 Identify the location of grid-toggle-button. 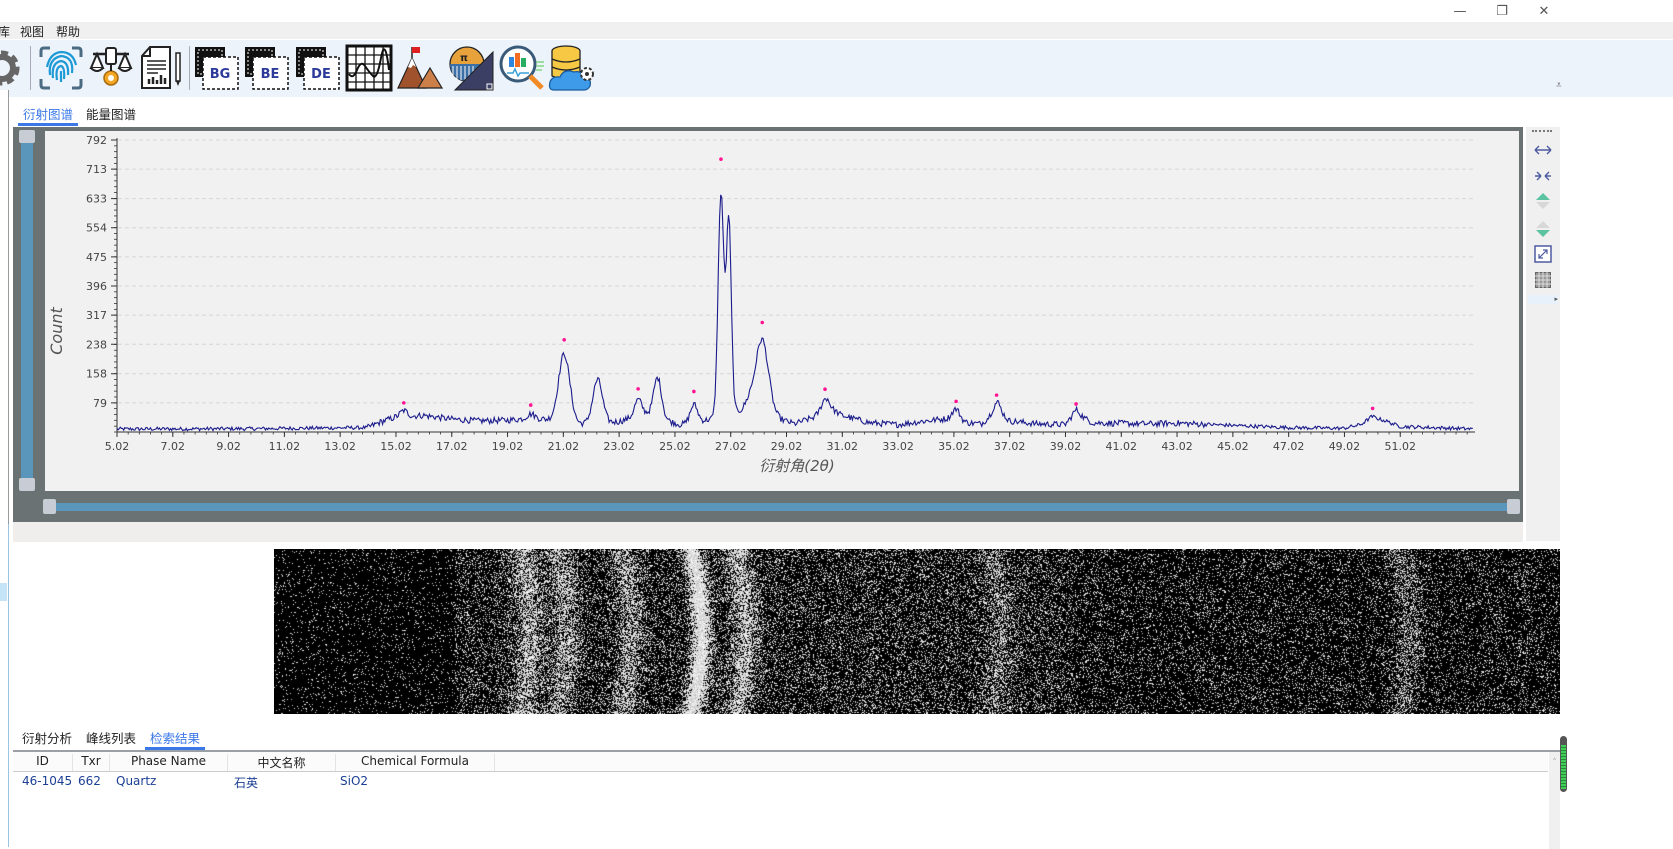
(1543, 280).